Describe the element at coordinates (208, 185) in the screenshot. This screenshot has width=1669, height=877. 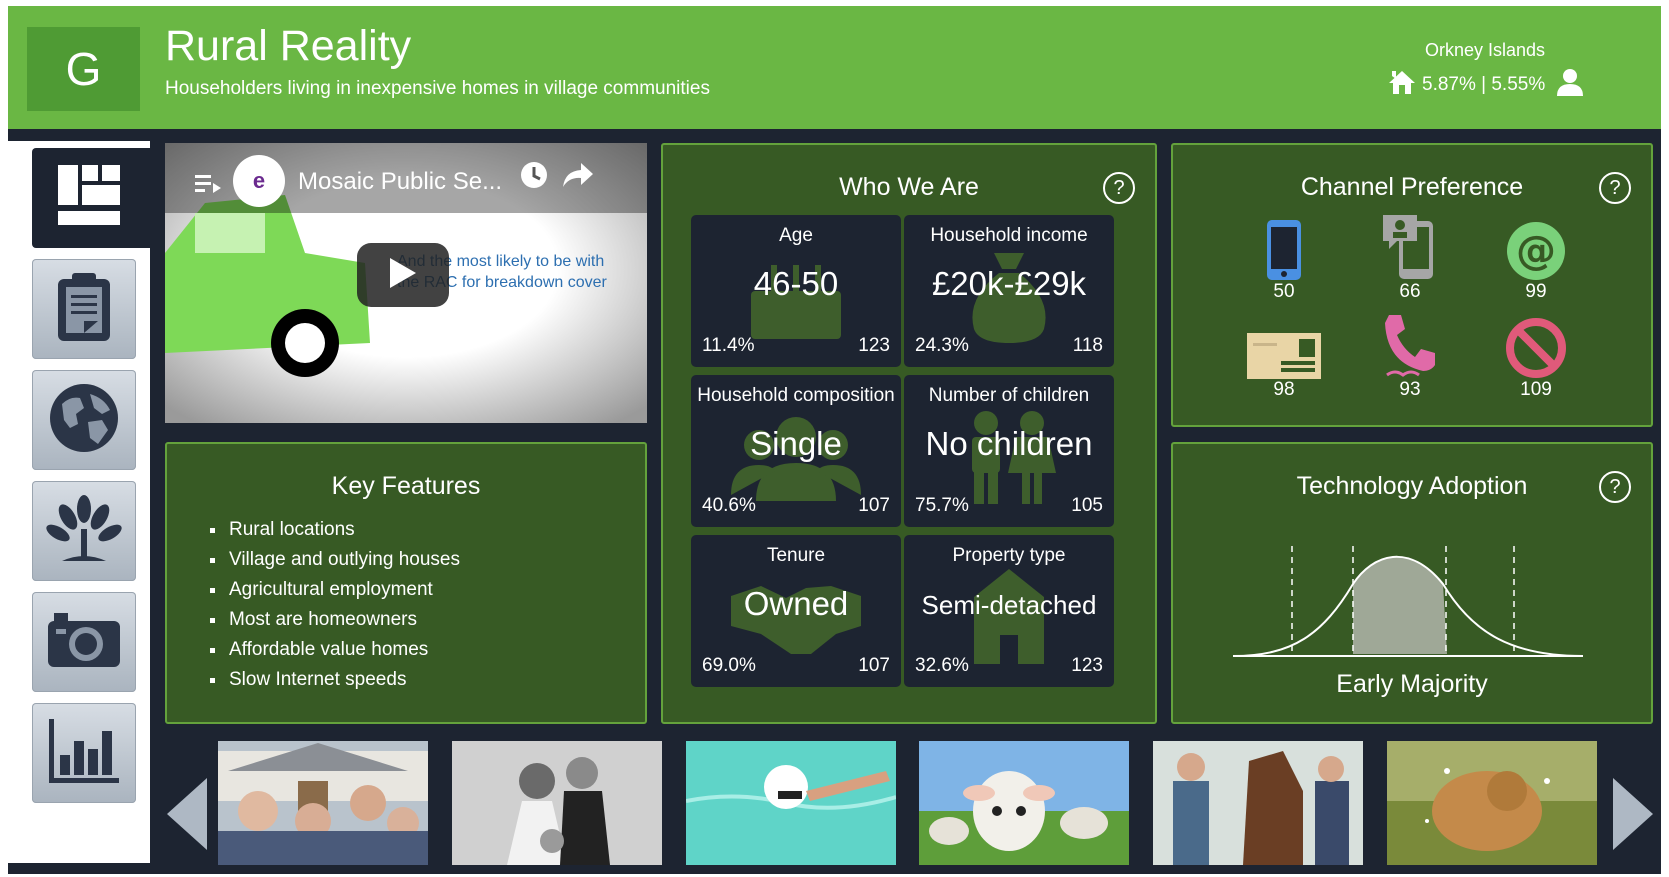
I see `playlist-icon` at that location.